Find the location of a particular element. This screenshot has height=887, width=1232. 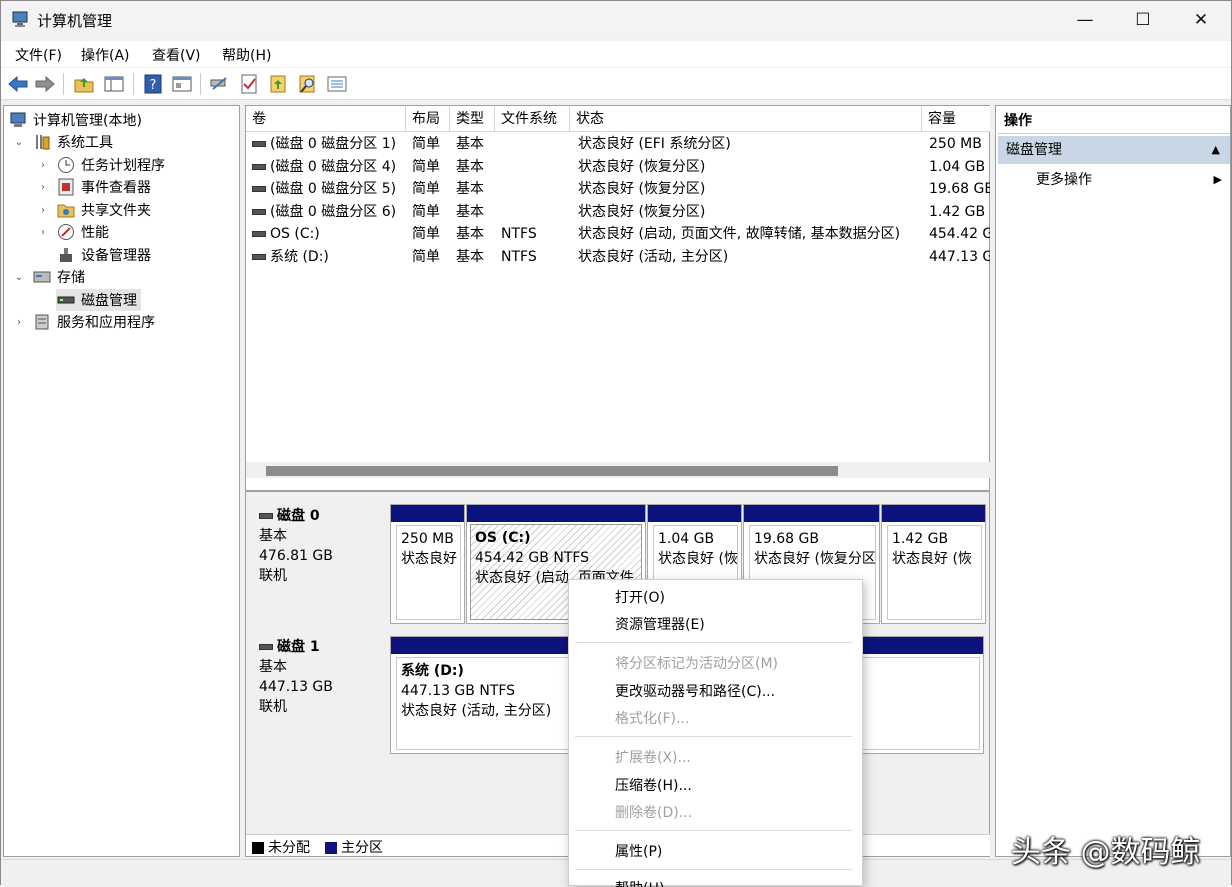

menu-view: 查看(V) is located at coordinates (176, 55).